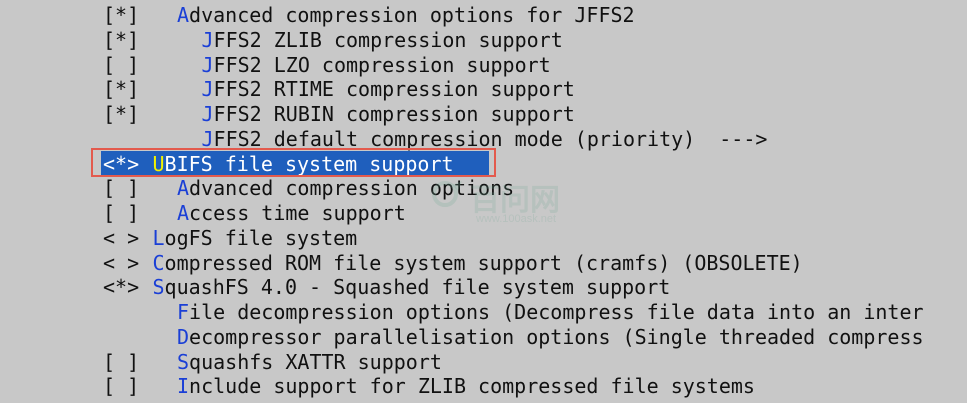 The width and height of the screenshot is (967, 403). I want to click on menu-item: [*] JFFS2 ZLIB compression support, so click(483, 40).